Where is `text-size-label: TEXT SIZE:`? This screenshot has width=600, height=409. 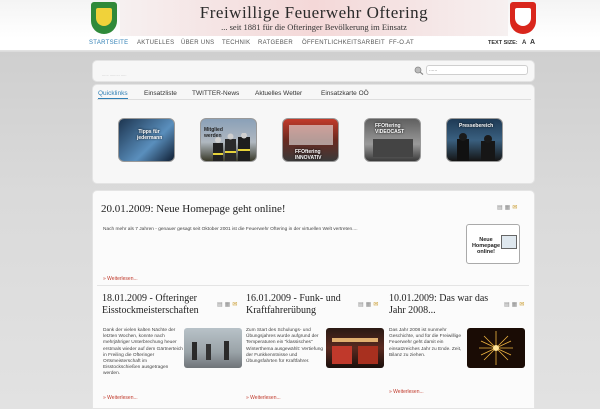
text-size-label: TEXT SIZE: is located at coordinates (503, 43).